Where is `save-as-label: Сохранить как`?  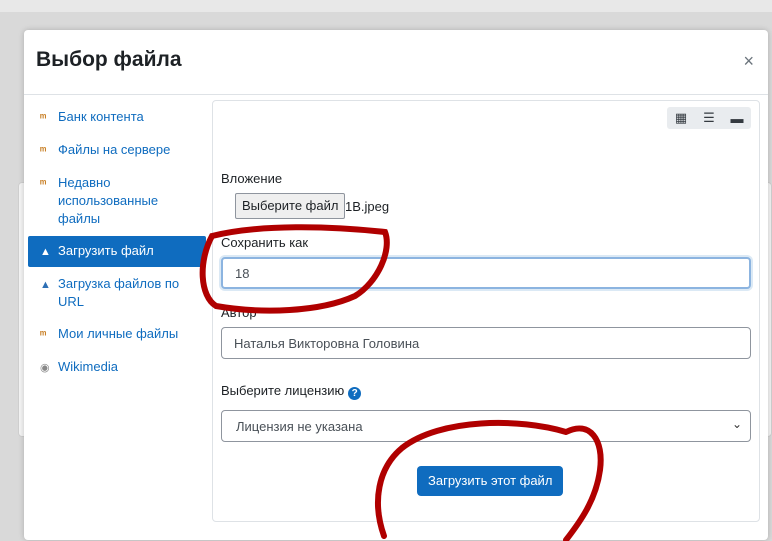 save-as-label: Сохранить как is located at coordinates (265, 242).